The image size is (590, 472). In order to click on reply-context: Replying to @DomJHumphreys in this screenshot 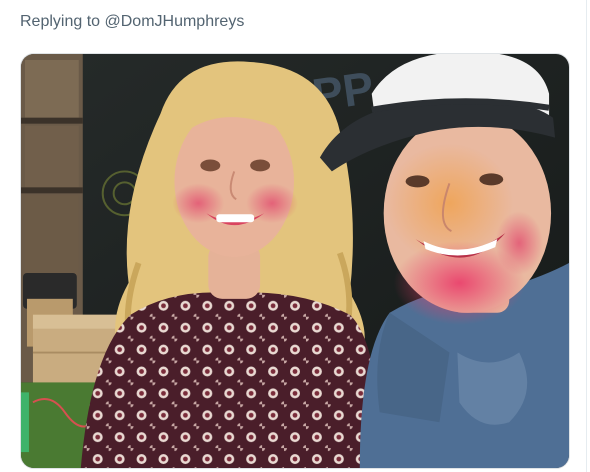, I will do `click(132, 22)`.